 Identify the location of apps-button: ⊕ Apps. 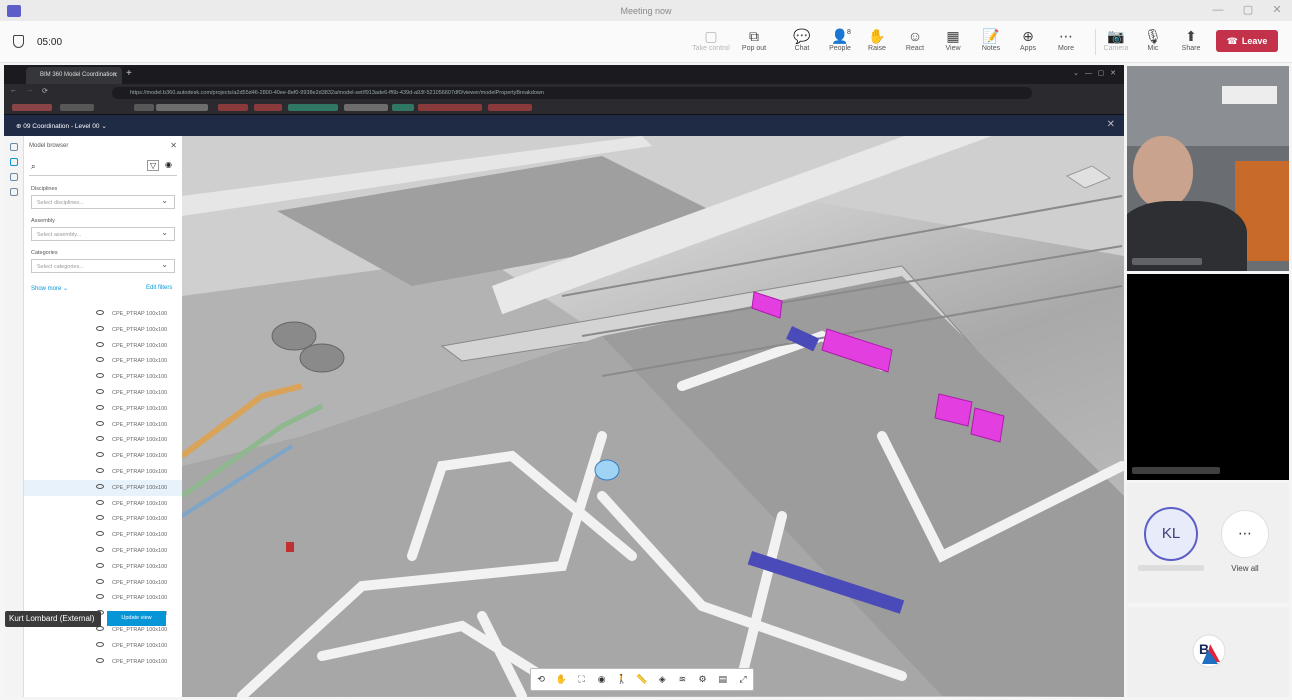
(1028, 43).